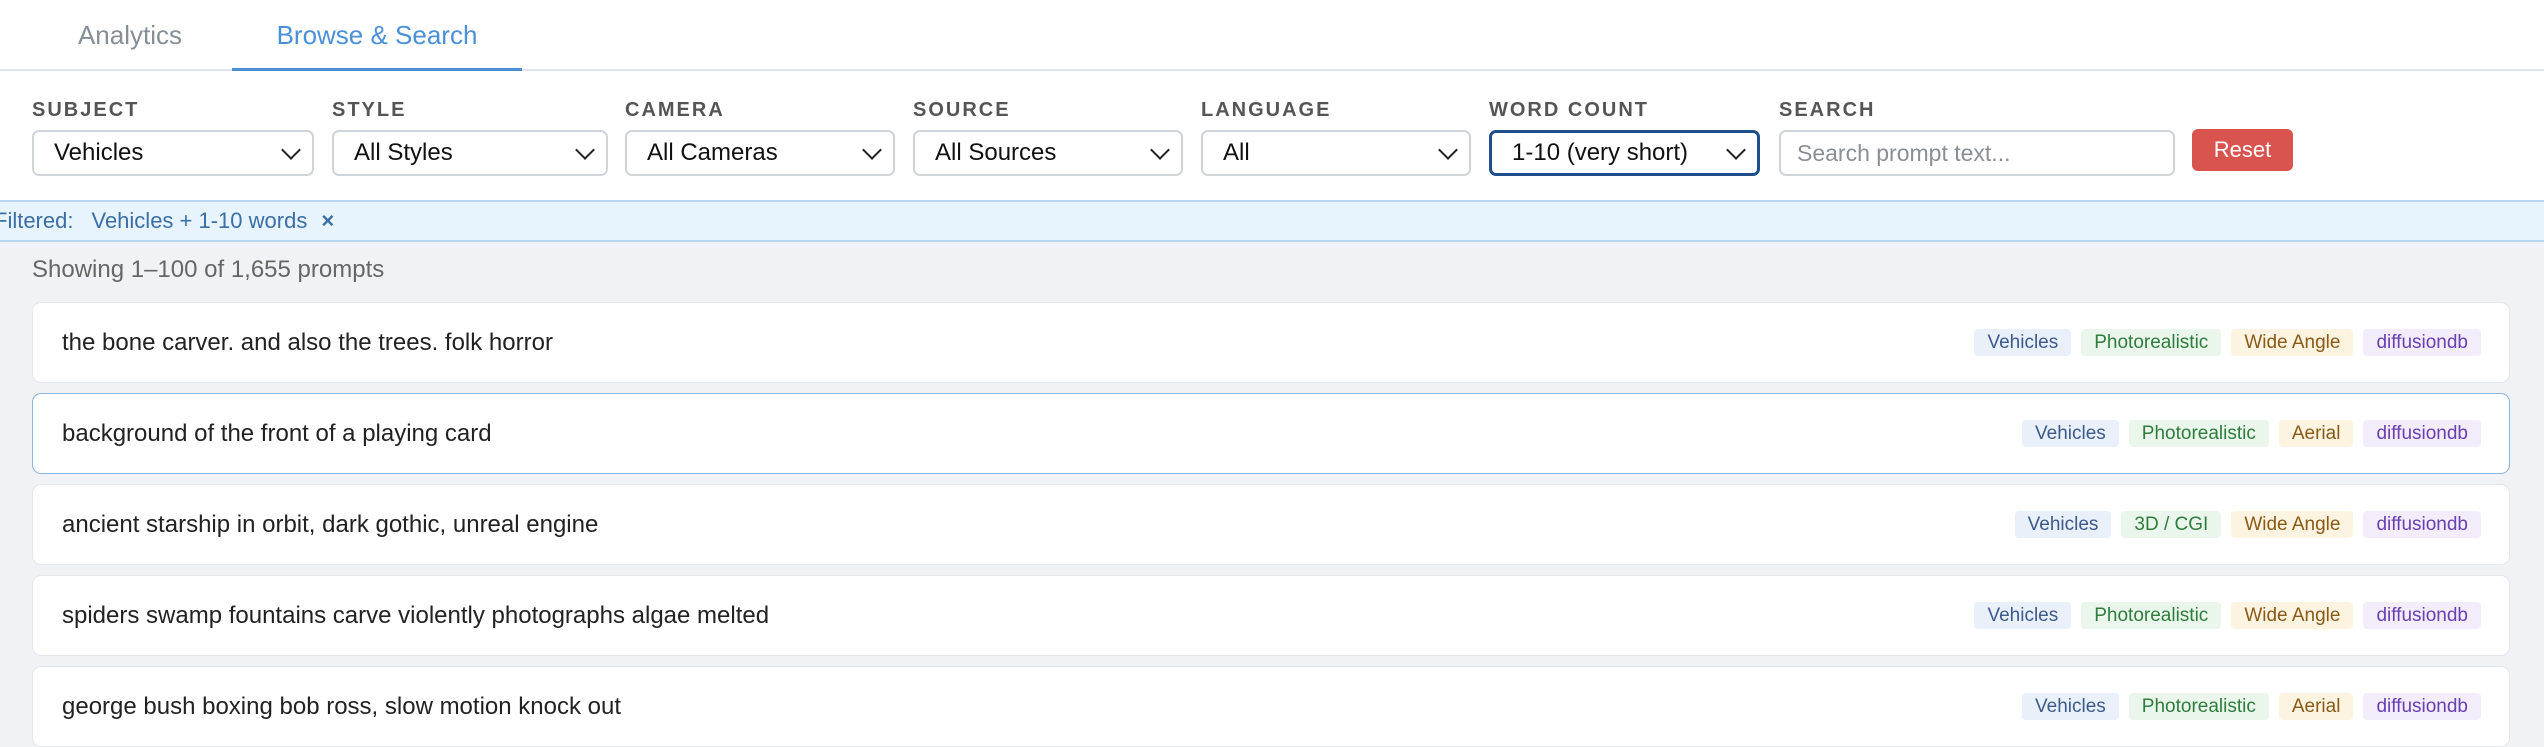 This screenshot has height=747, width=2544. Describe the element at coordinates (2171, 524) in the screenshot. I see `style-tag: 3D / CGI` at that location.